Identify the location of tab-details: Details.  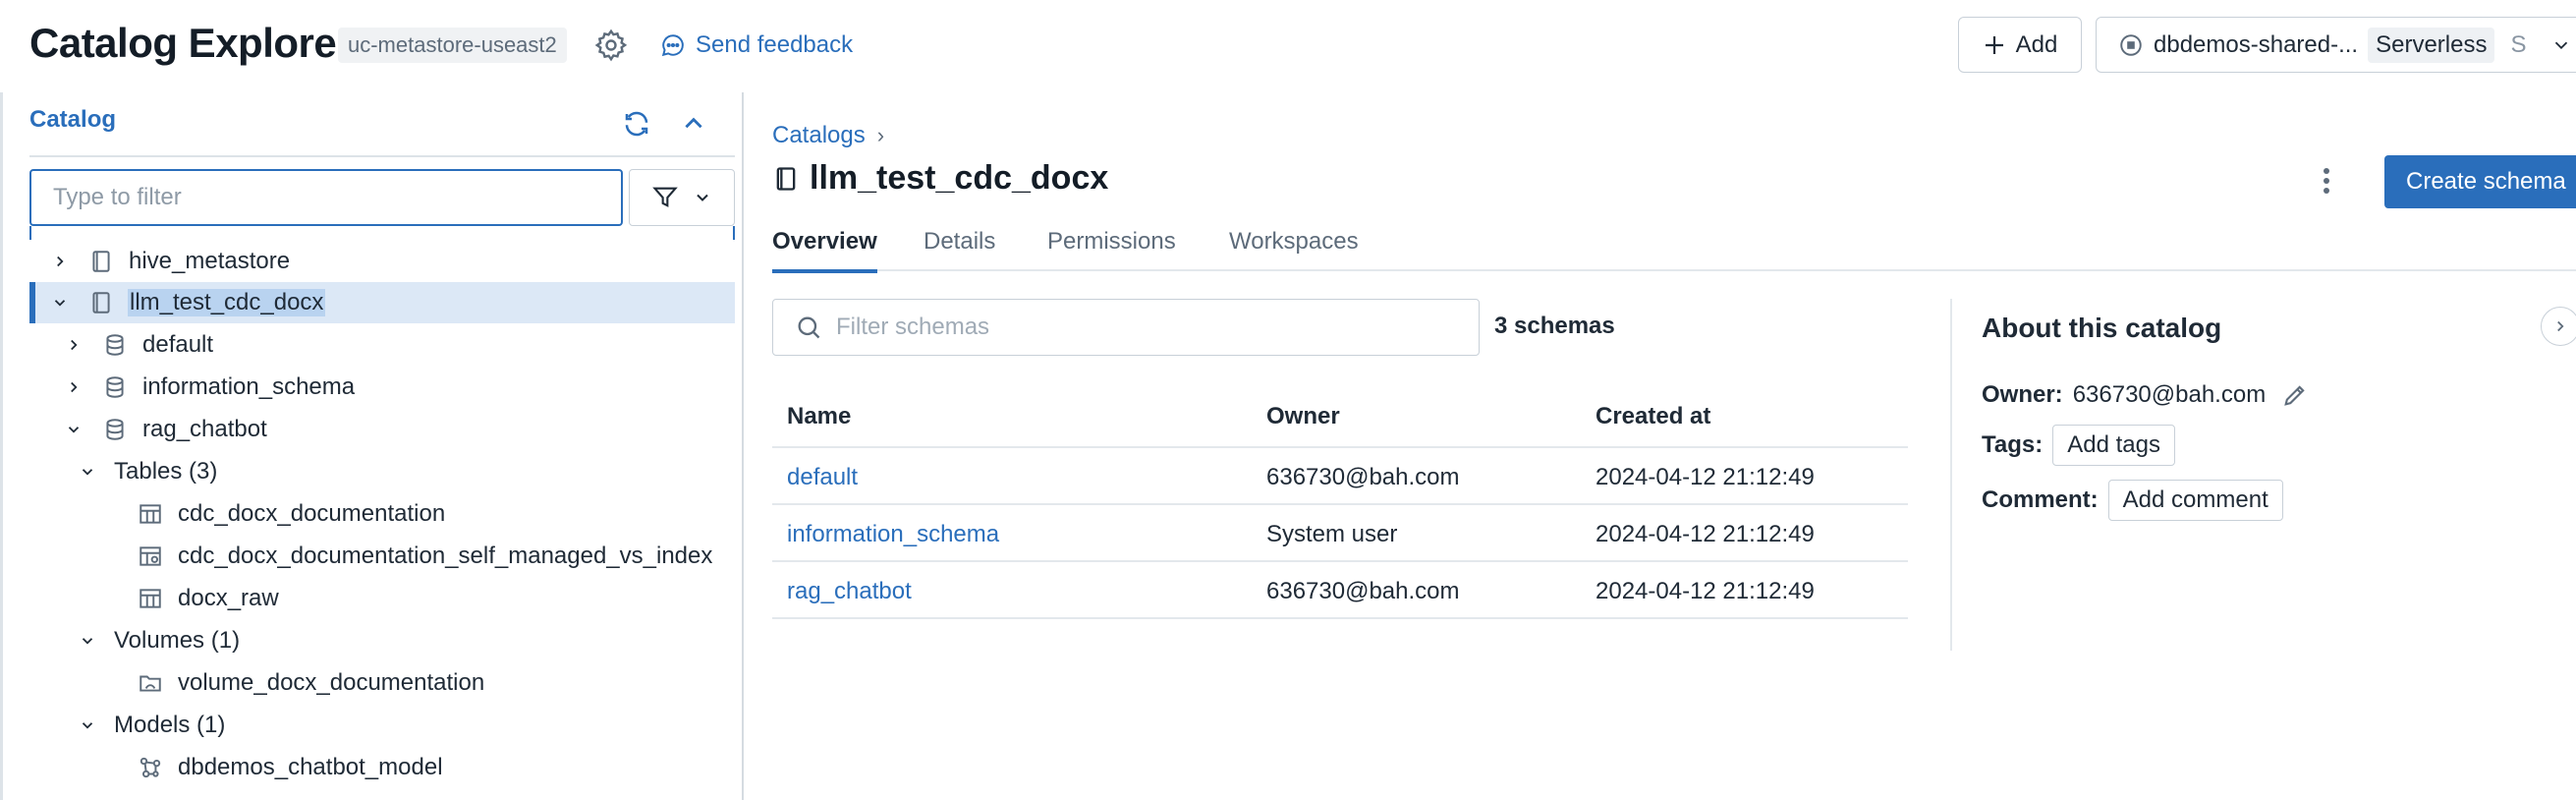
(959, 249).